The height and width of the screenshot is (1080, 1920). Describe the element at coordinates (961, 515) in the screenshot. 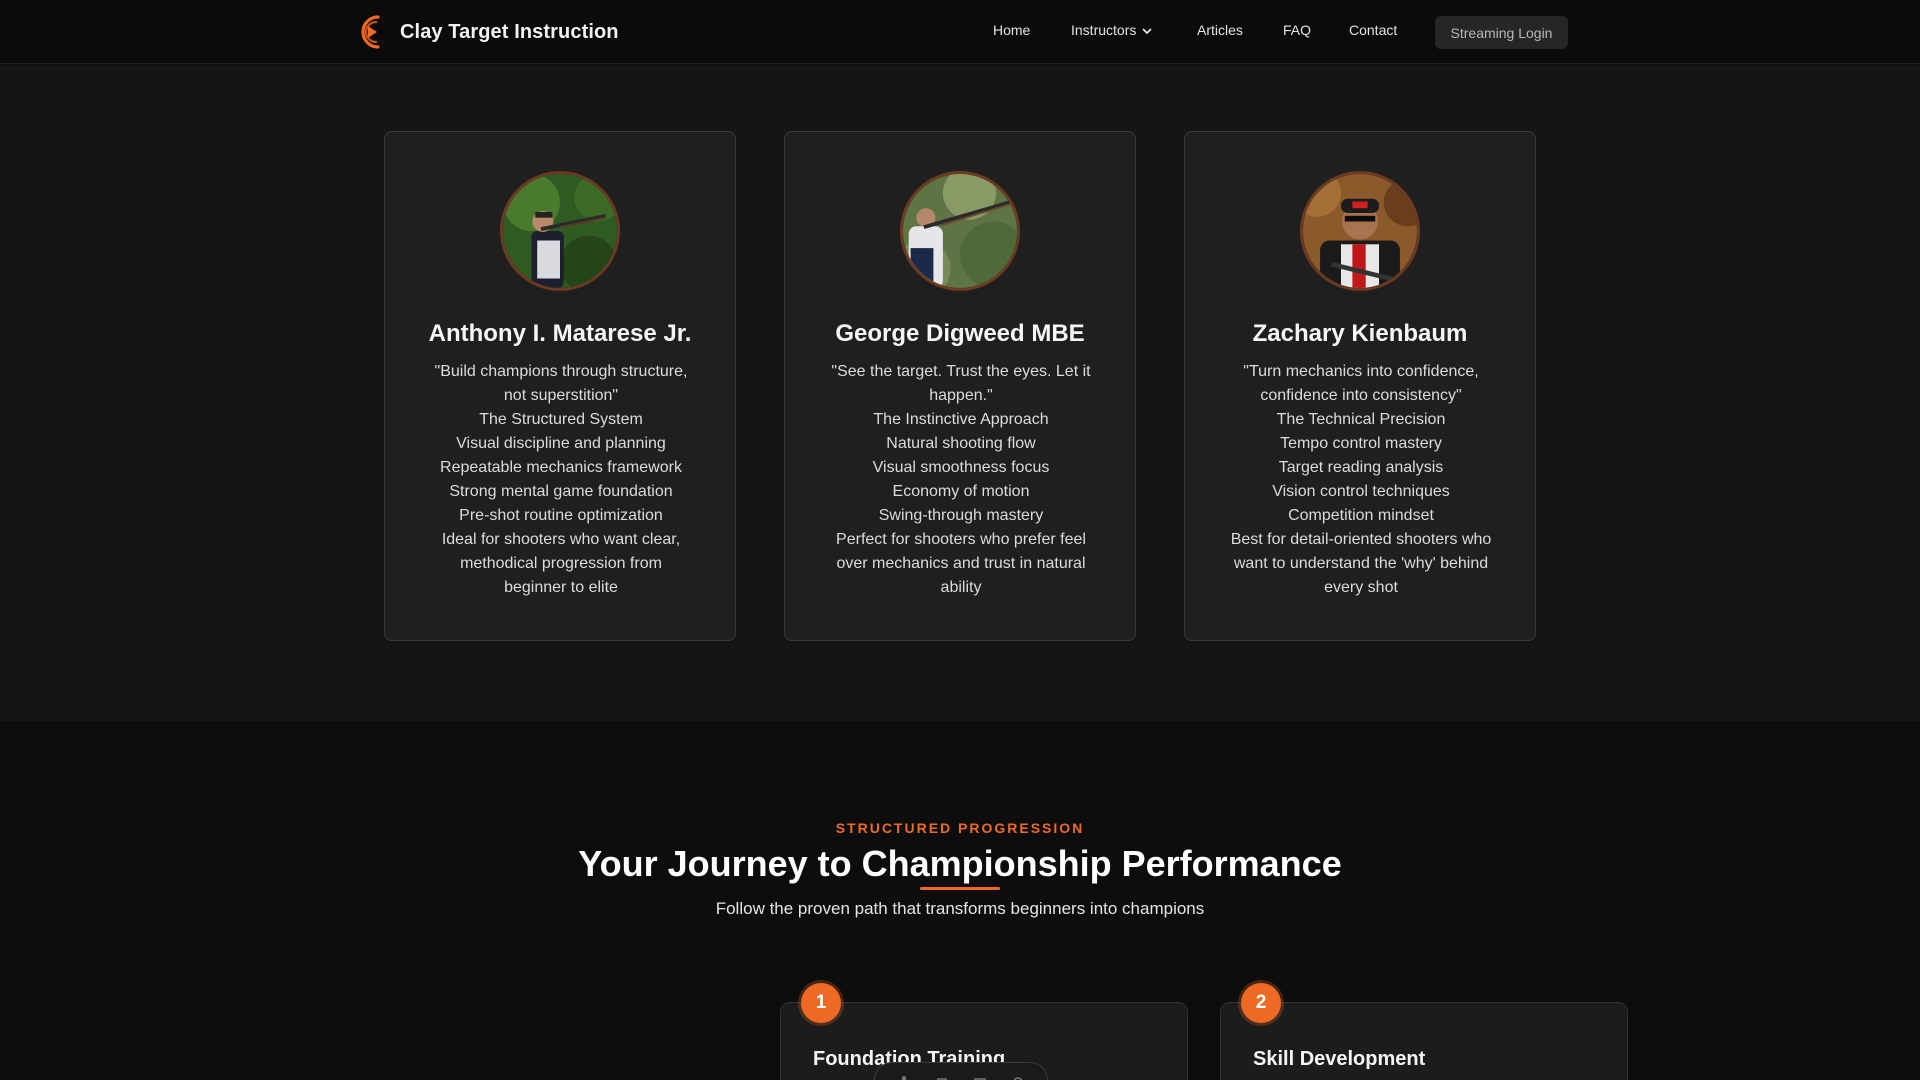

I see `feature-item: Swing-through mastery` at that location.